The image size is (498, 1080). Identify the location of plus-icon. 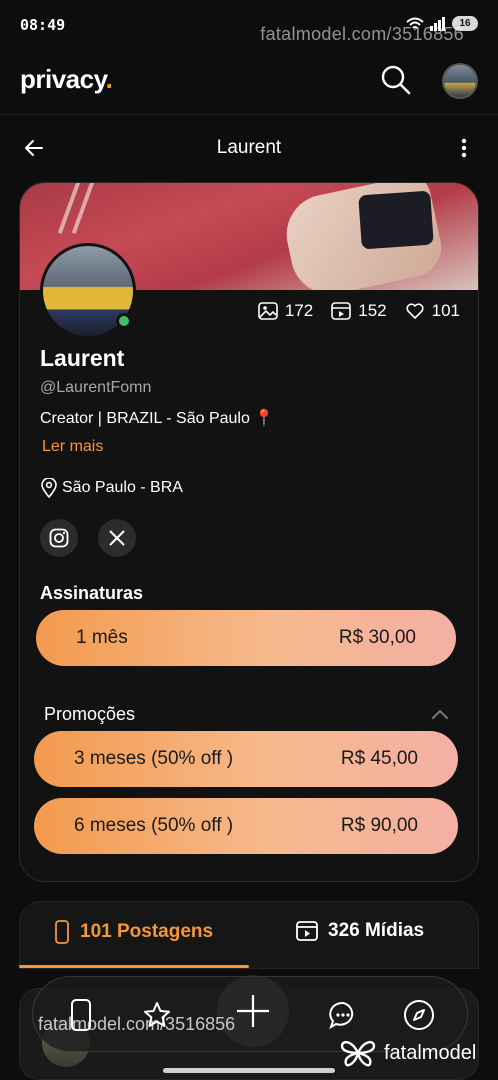
(253, 1011).